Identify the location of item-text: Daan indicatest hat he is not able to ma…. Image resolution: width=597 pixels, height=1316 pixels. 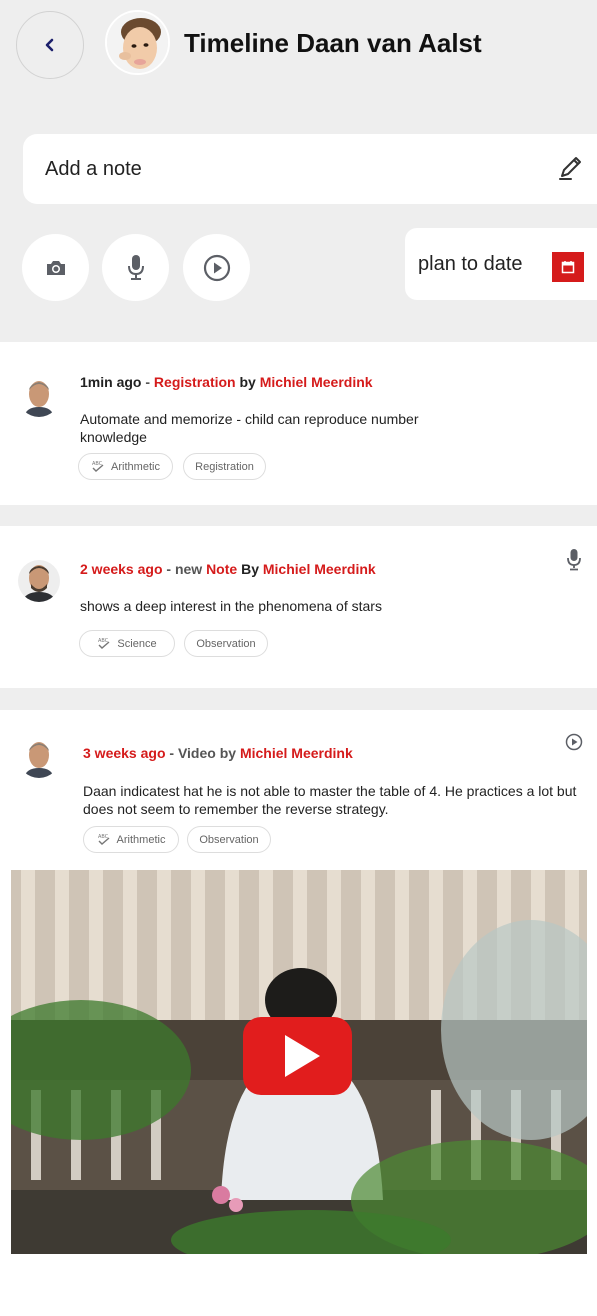
(330, 800).